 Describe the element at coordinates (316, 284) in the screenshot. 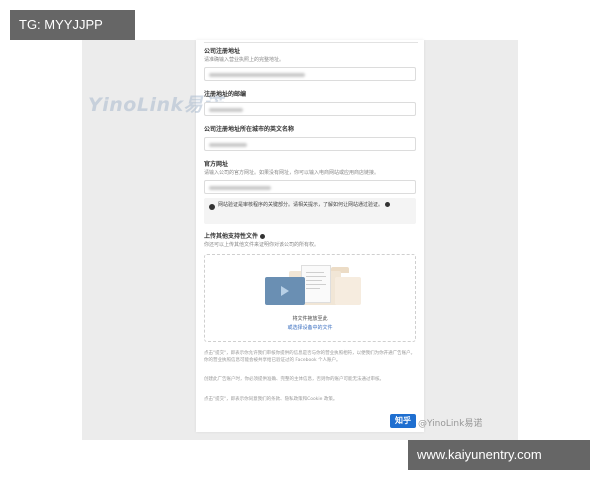

I see `document-illustration` at that location.